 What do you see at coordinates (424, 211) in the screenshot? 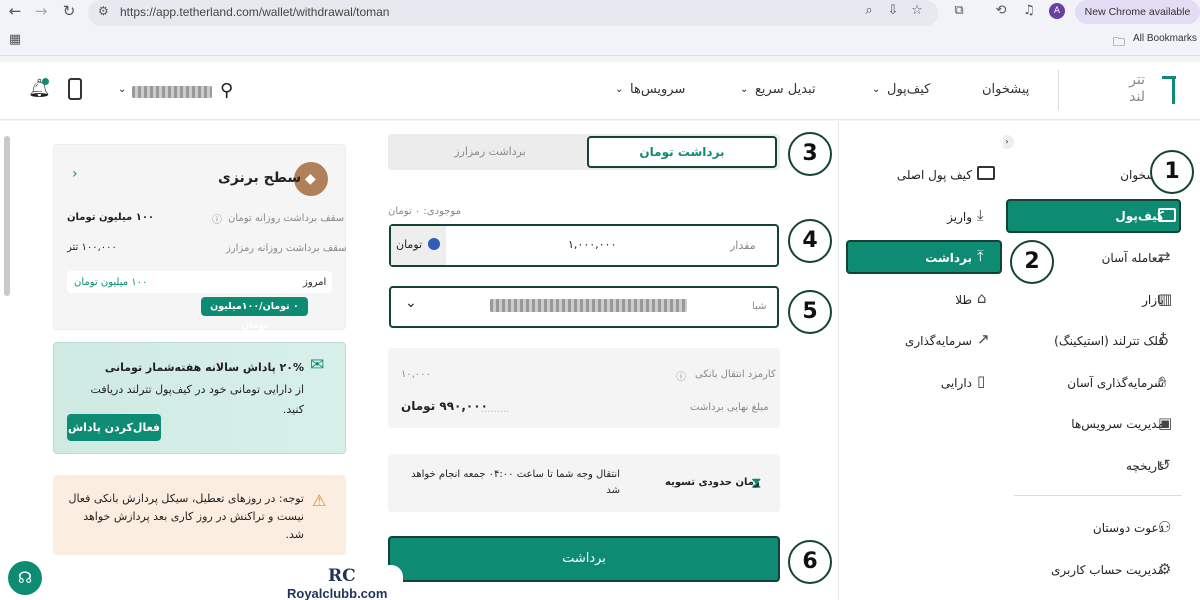
I see `balance-text: موجودی: ۰ تومان` at bounding box center [424, 211].